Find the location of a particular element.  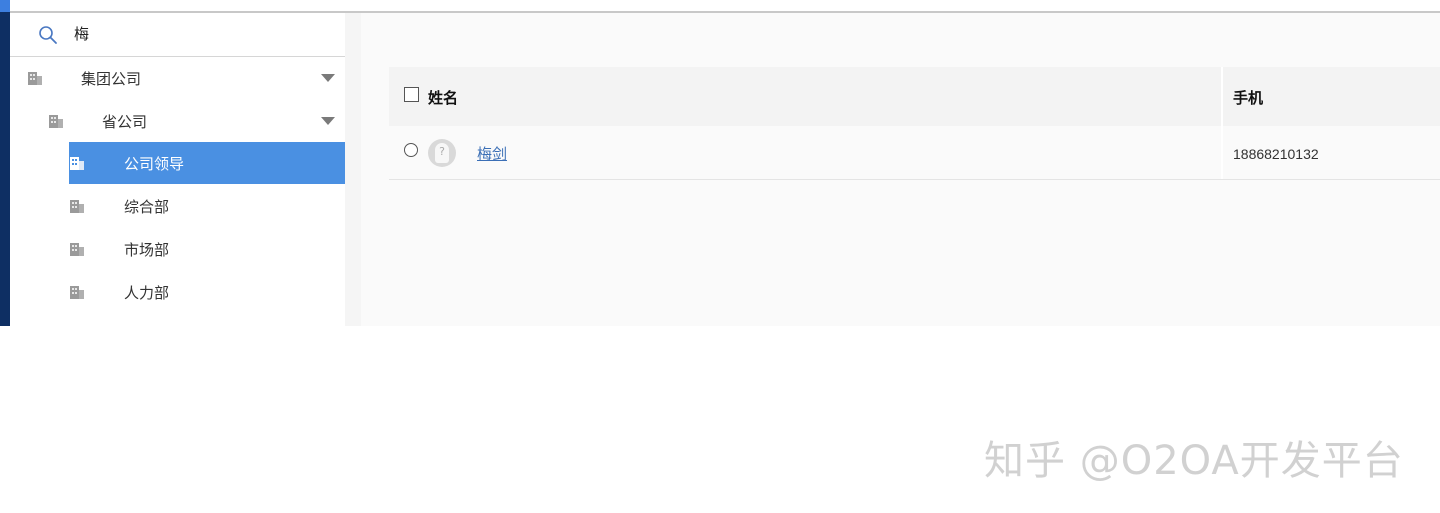

person-name-link: 梅剑 is located at coordinates (492, 153).